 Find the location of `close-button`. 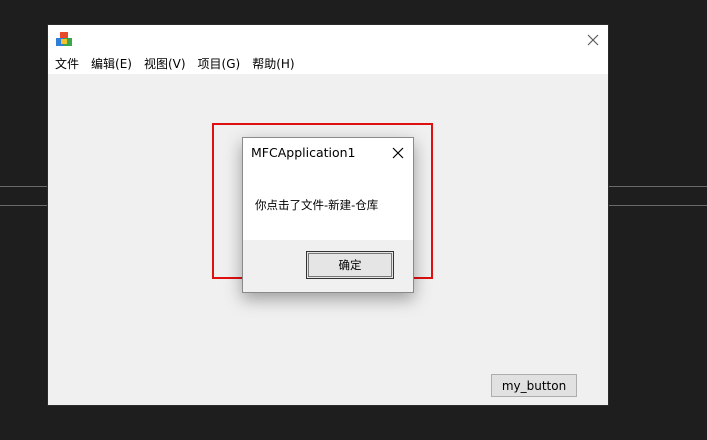

close-button is located at coordinates (593, 40).